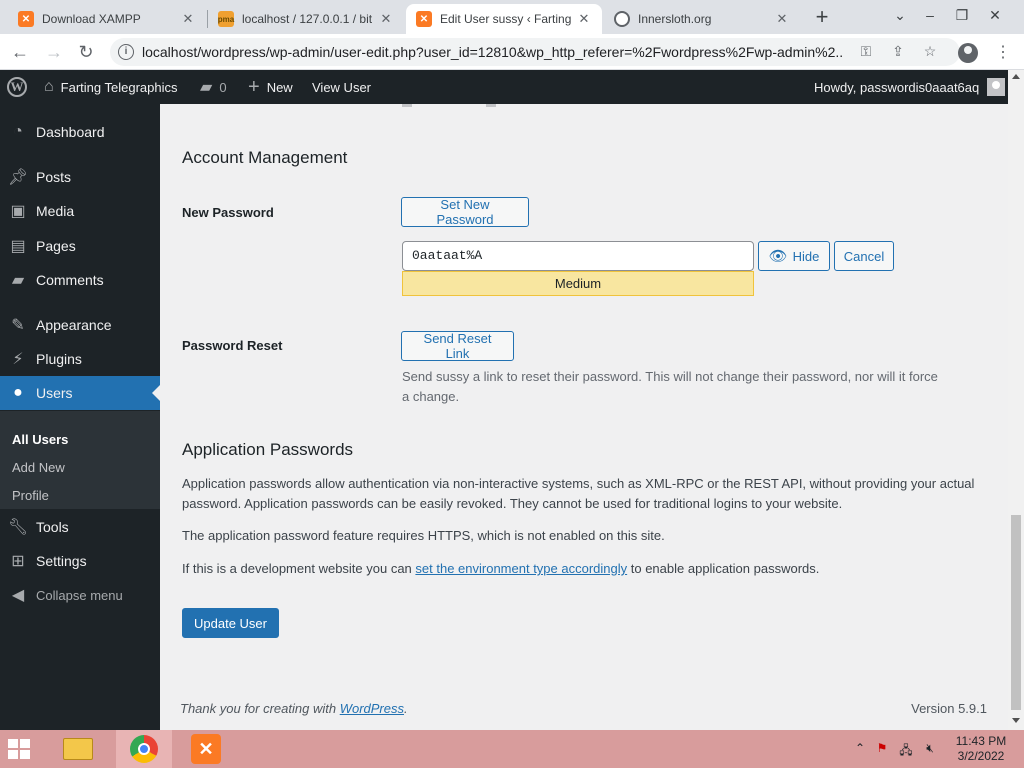  I want to click on sidebar-item-settings: ⊞ Settings, so click(80, 561).